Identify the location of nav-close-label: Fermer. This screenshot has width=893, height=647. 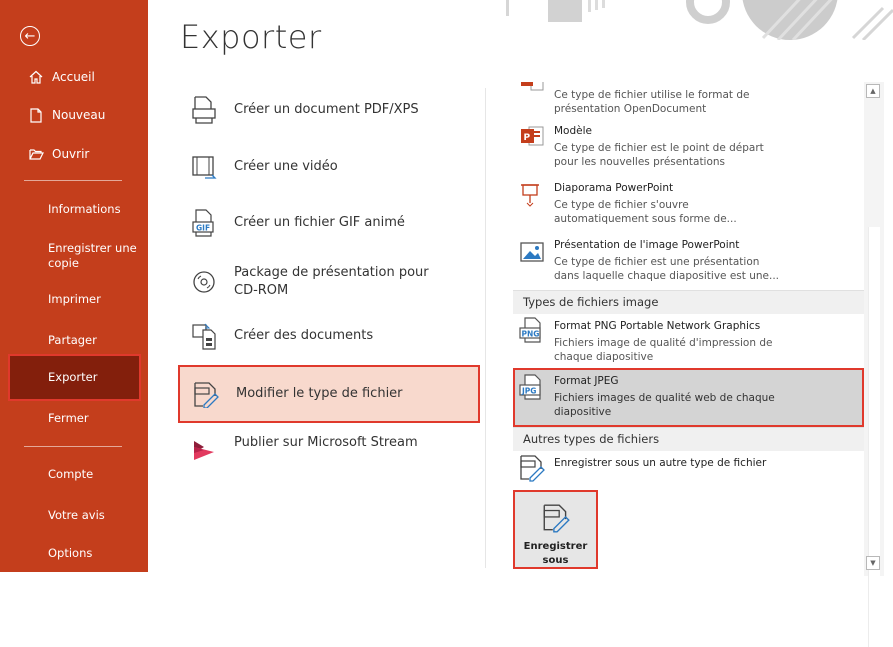
(68, 418).